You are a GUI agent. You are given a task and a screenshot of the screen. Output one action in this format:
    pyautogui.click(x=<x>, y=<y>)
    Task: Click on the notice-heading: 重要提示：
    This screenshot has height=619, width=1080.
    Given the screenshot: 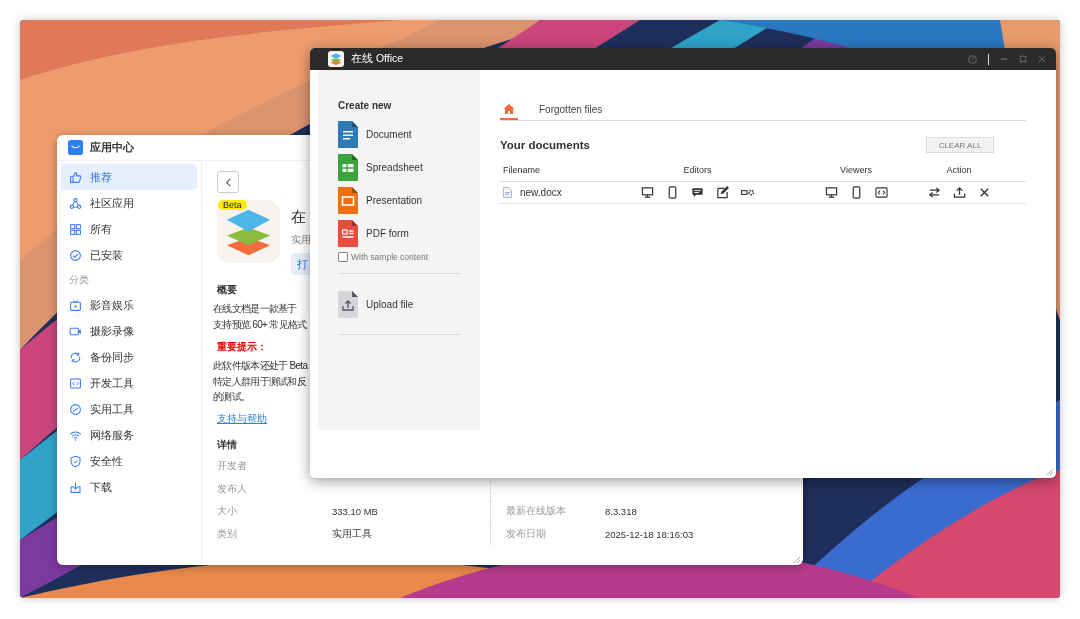 What is the action you would take?
    pyautogui.click(x=242, y=347)
    